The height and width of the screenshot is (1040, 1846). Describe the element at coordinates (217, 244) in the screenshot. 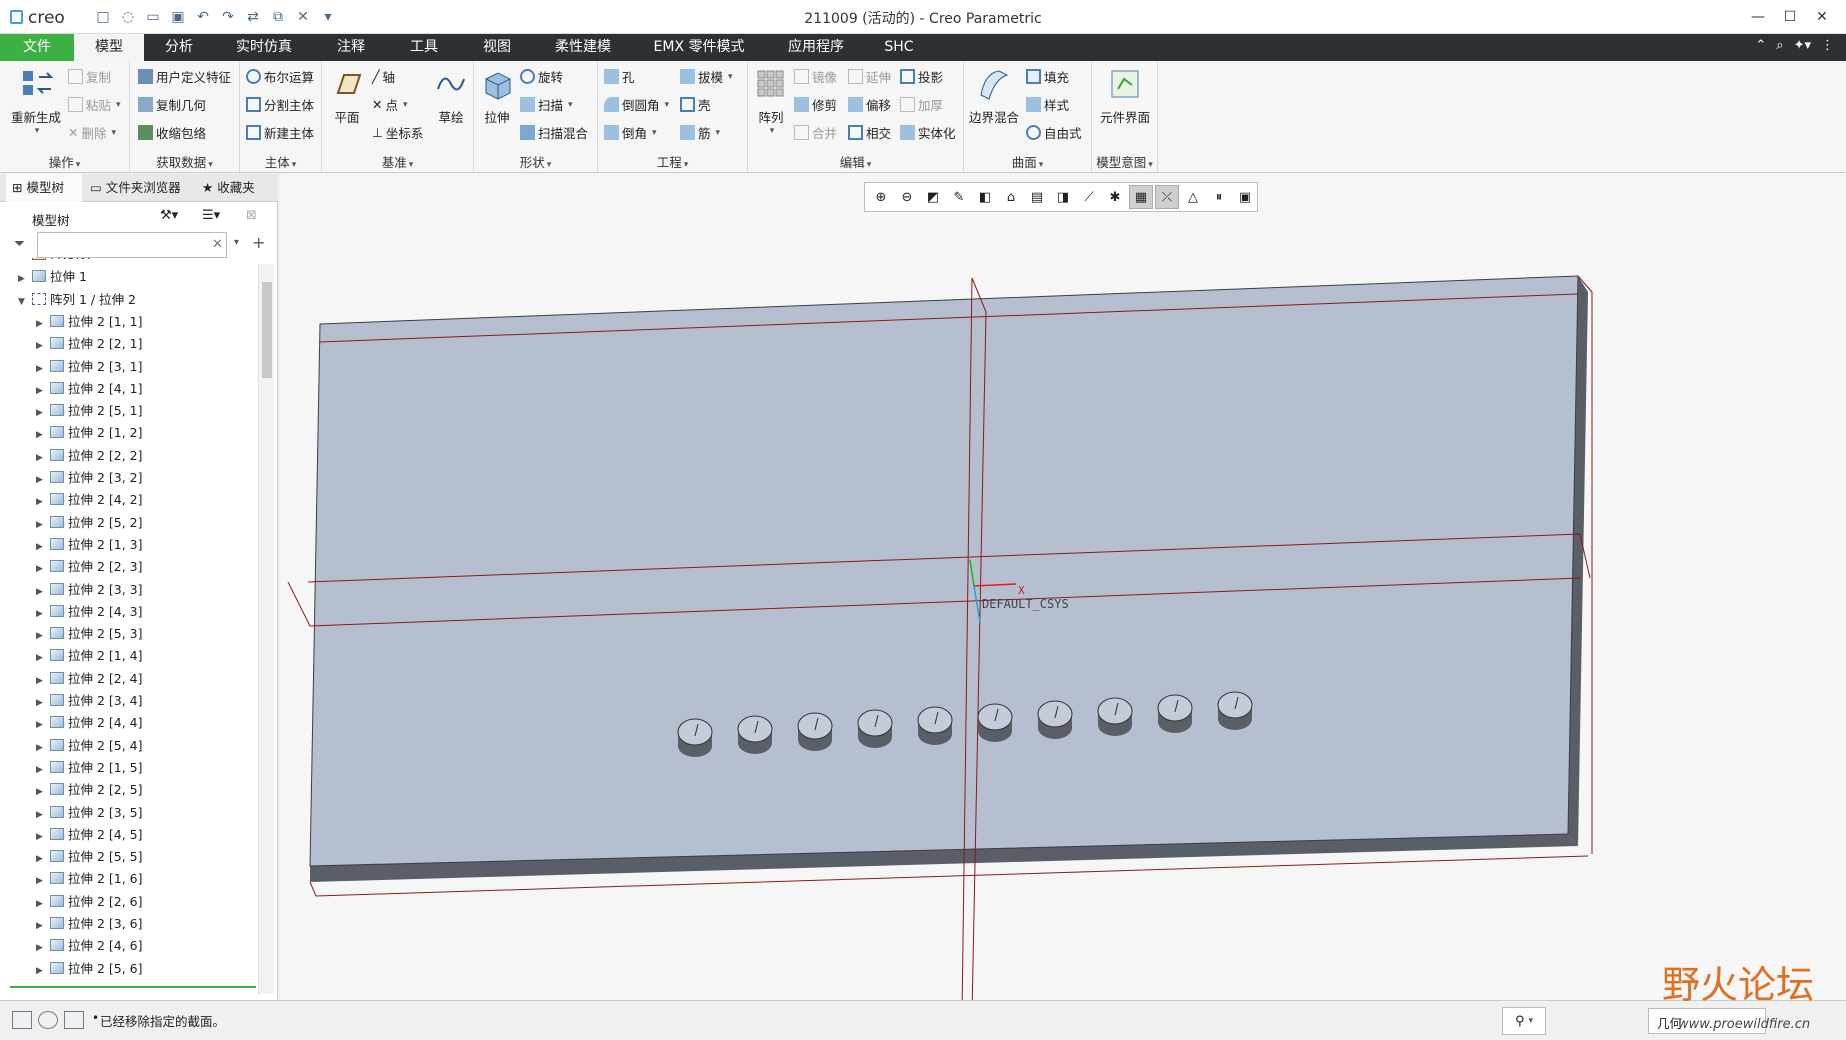

I see `clear-search-icon: ✕` at that location.